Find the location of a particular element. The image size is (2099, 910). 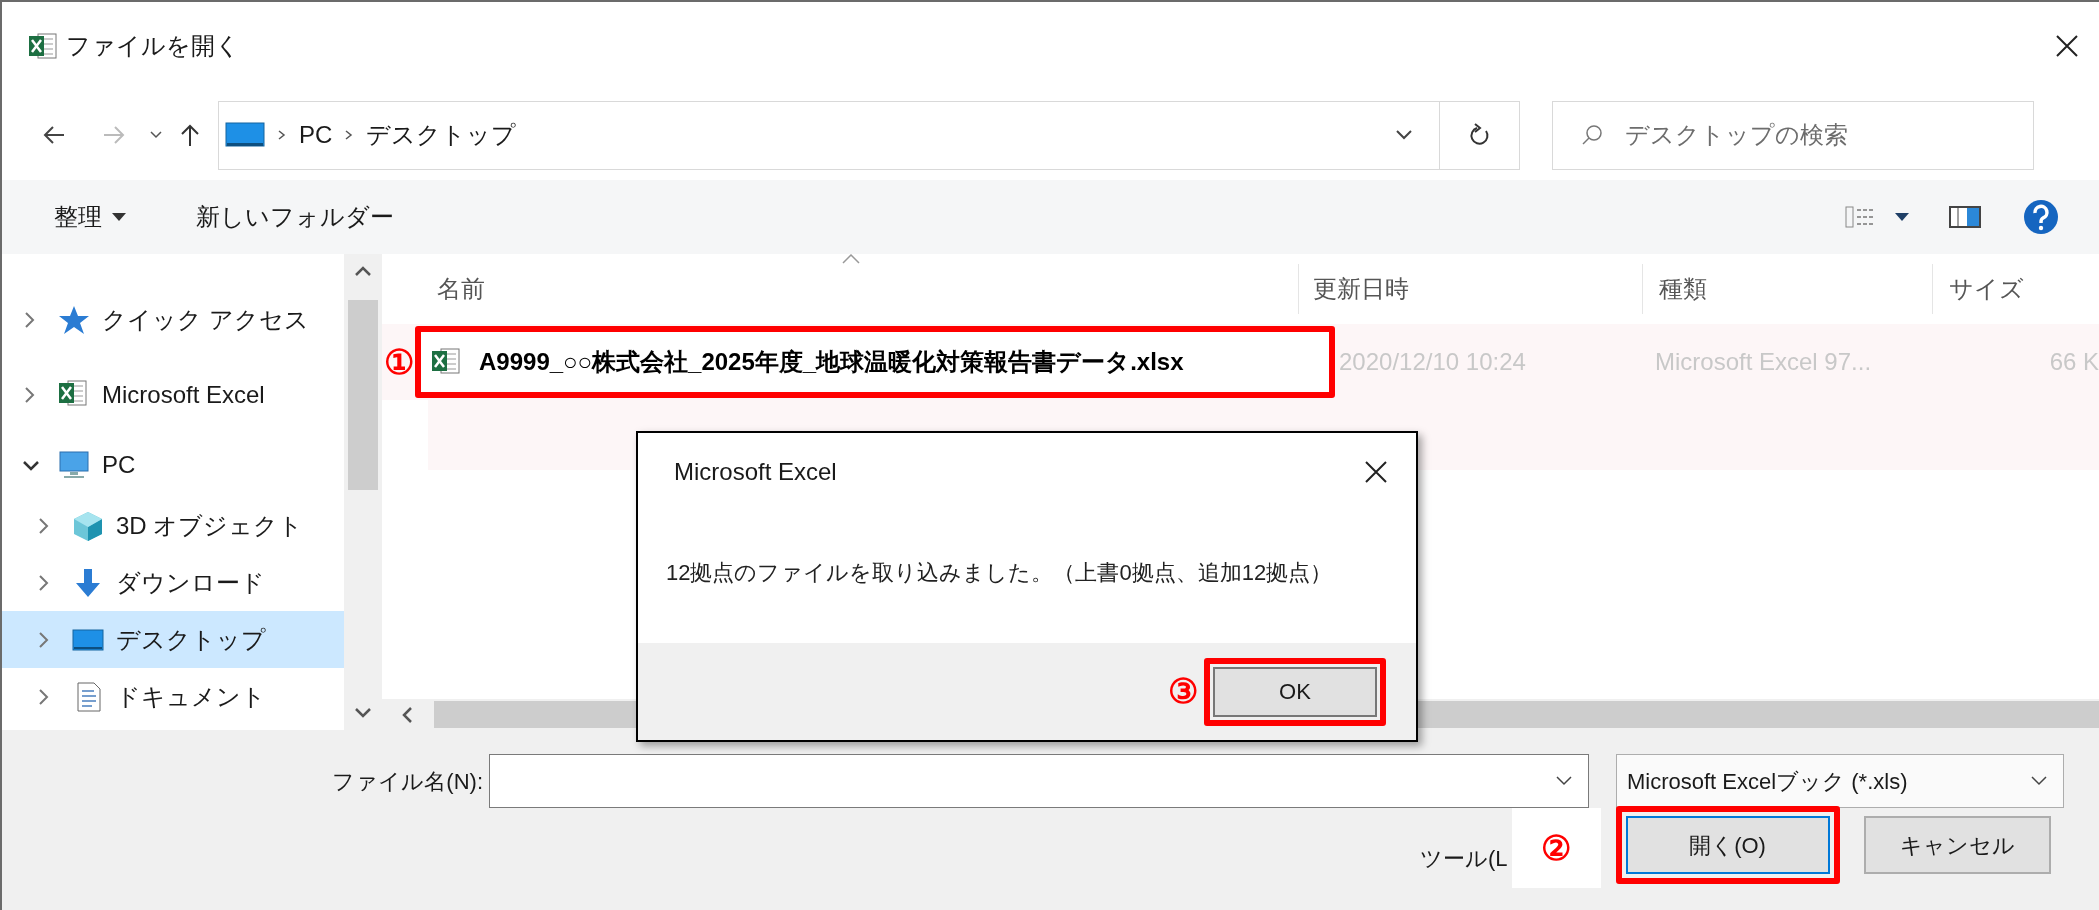

annotation-number: ① is located at coordinates (398, 362).